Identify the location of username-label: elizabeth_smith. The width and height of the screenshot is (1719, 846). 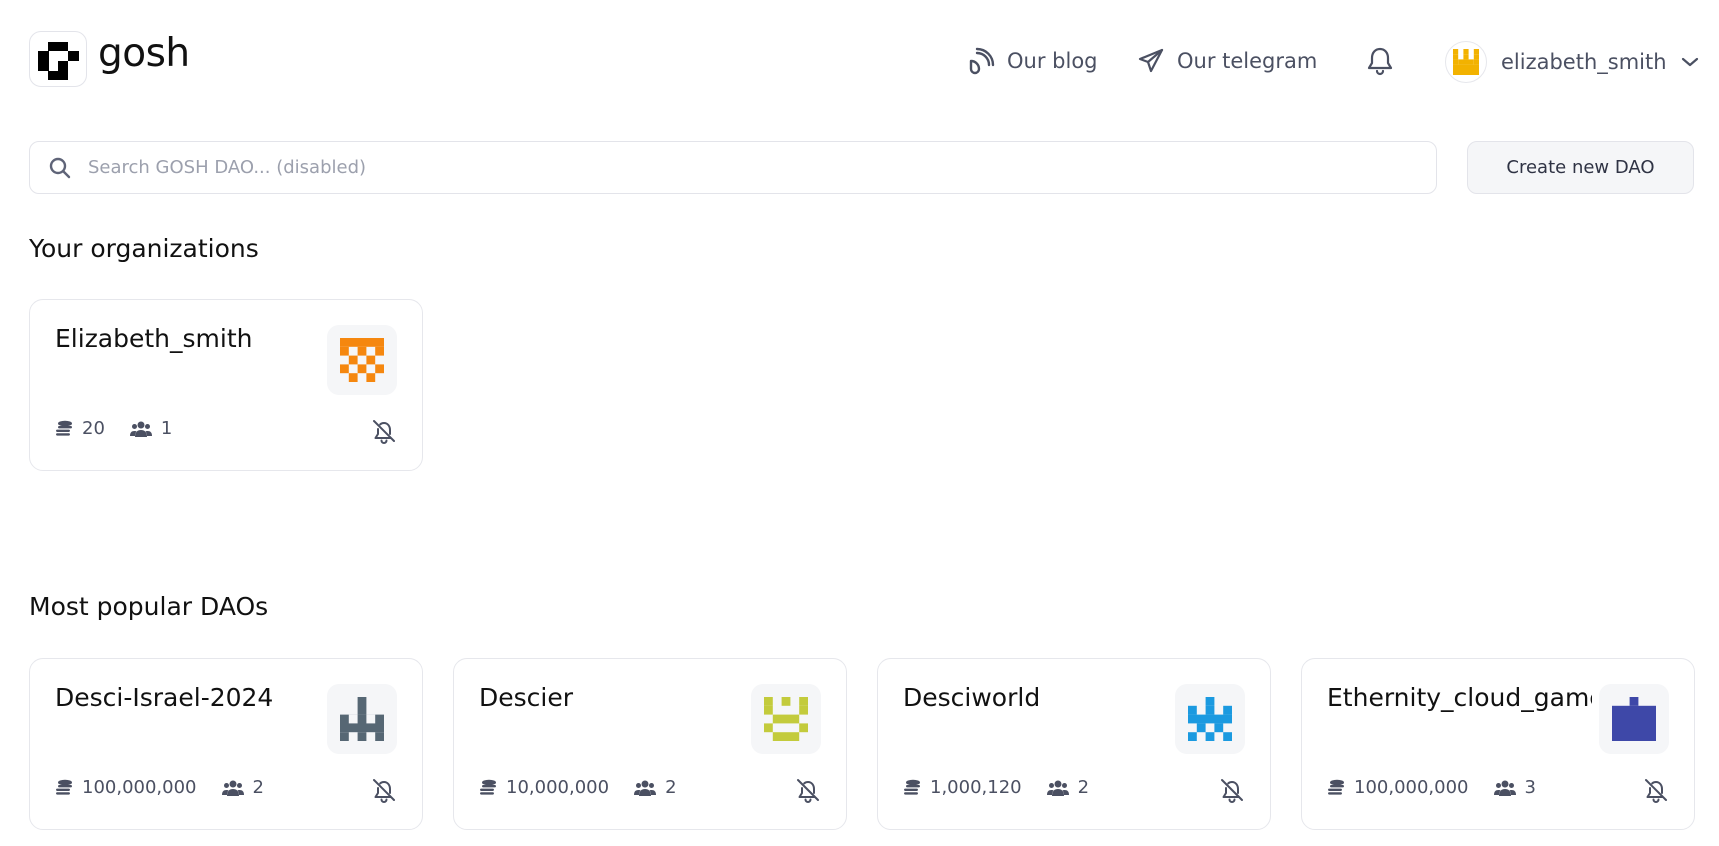
(1584, 62).